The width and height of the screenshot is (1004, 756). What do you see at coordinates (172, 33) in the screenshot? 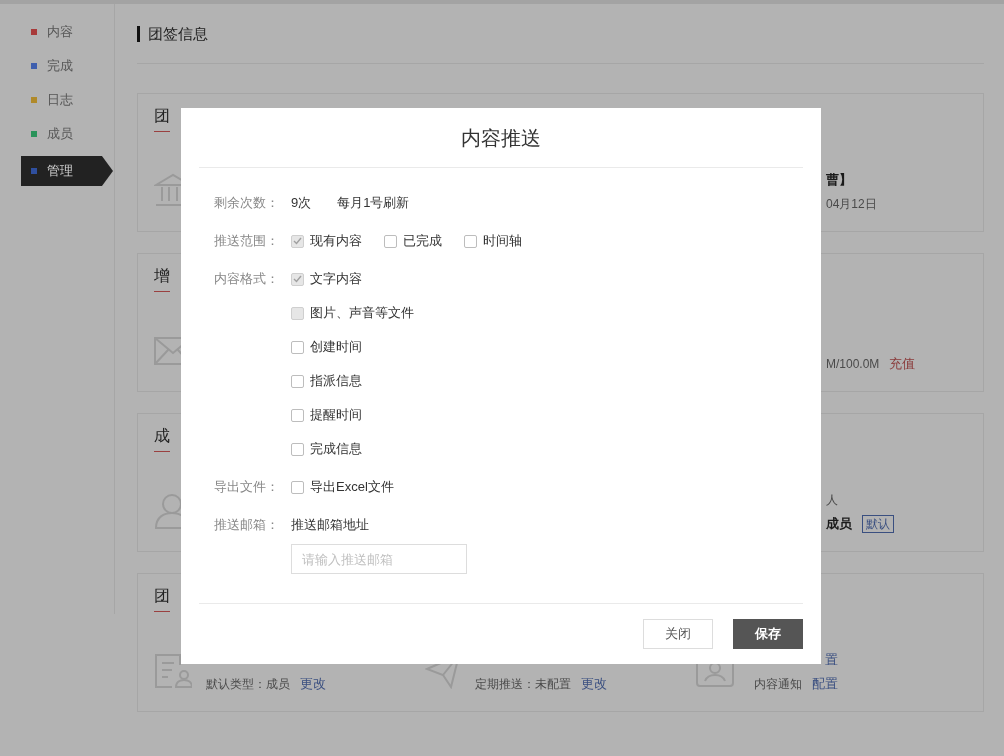
I see `page-title: 团签信息` at bounding box center [172, 33].